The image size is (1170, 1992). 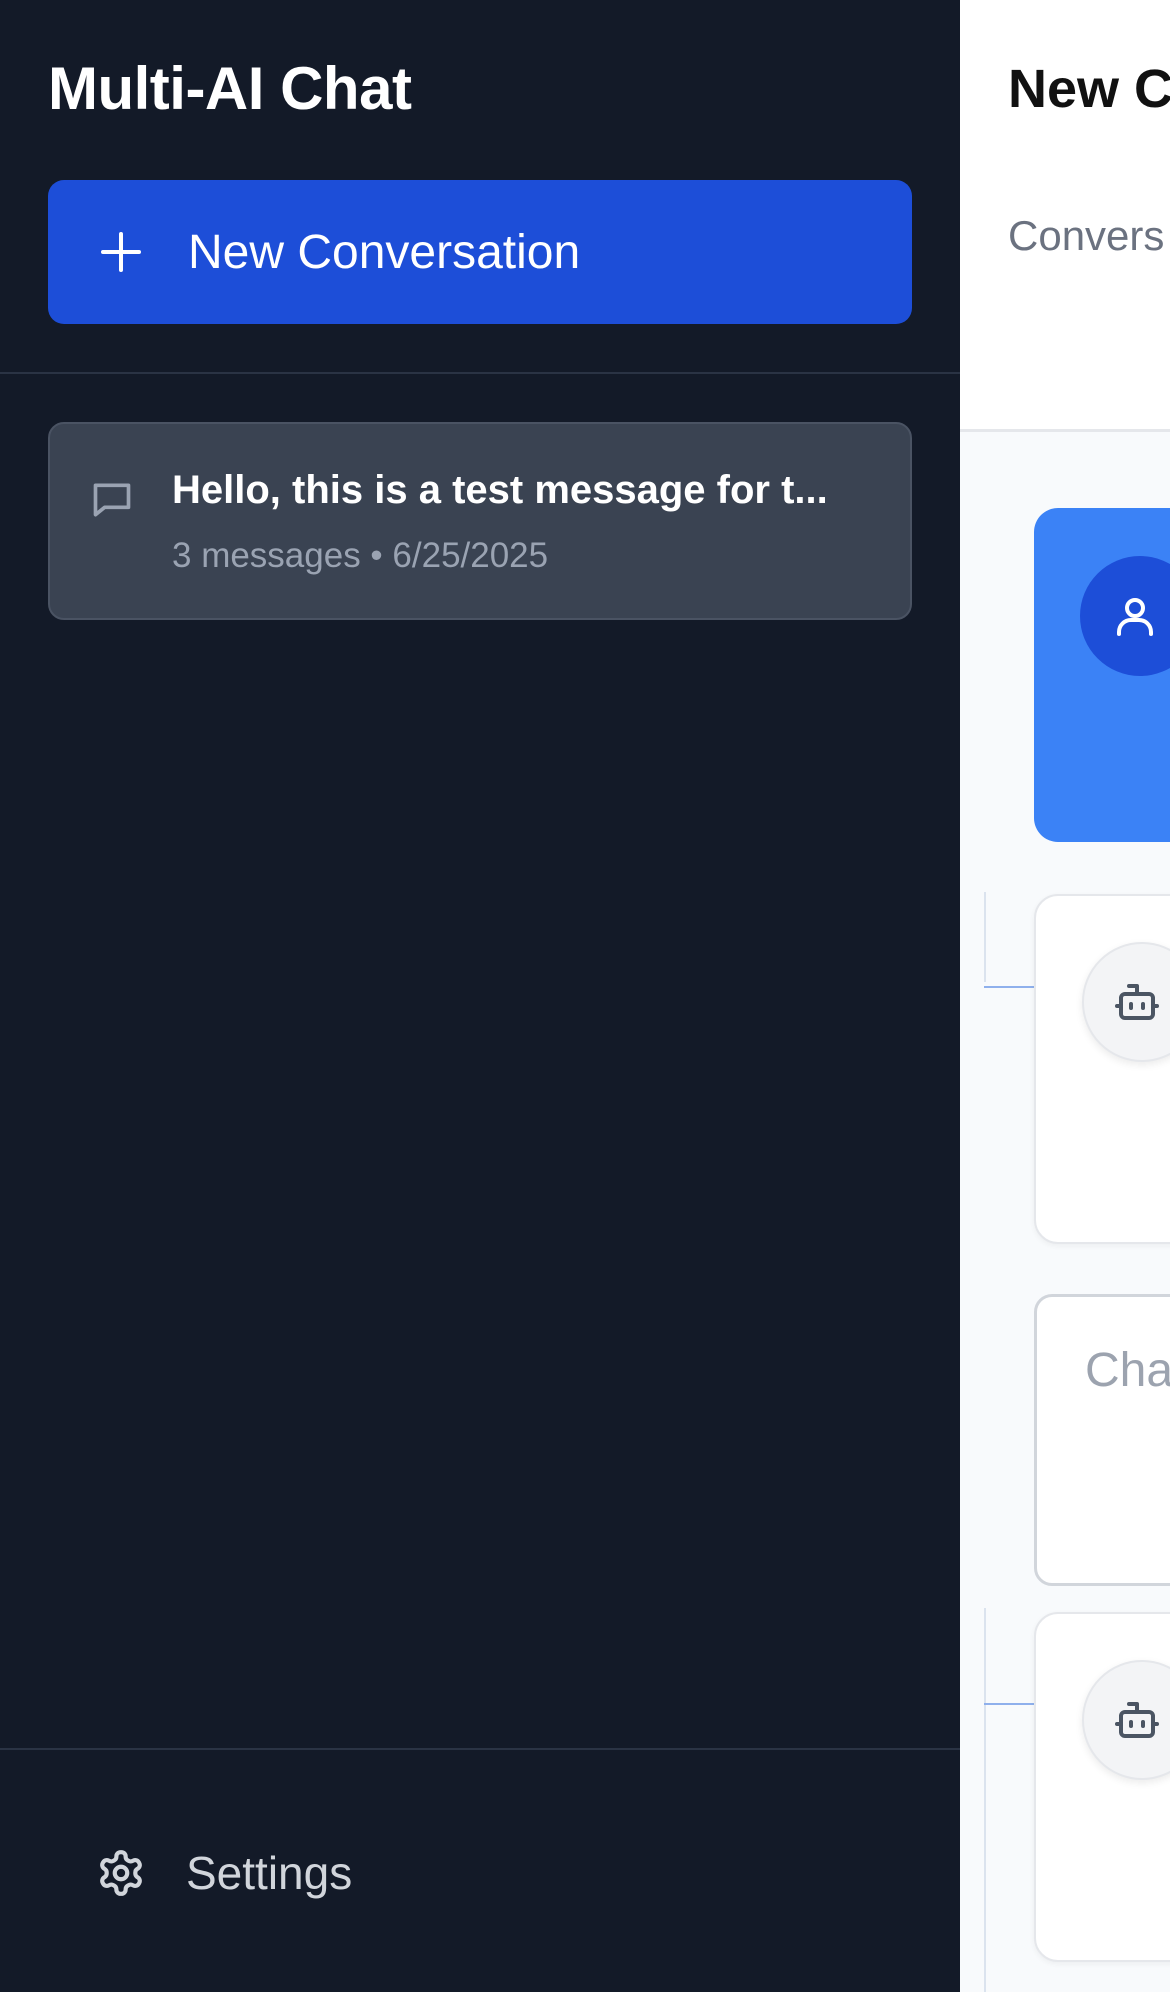 I want to click on user-icon, so click(x=1135, y=617).